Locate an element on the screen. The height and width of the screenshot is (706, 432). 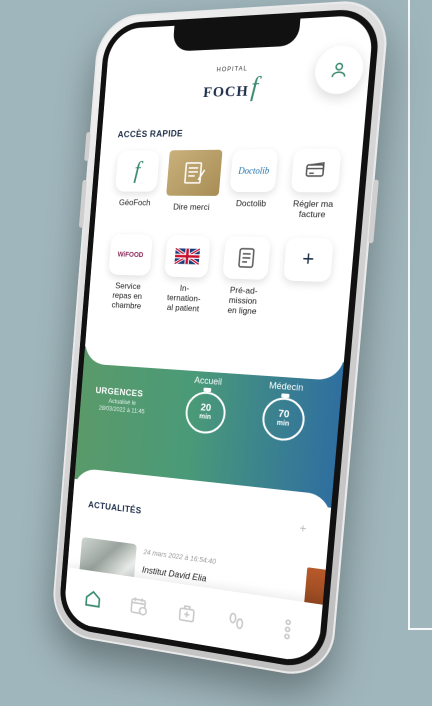
user-icon is located at coordinates (339, 70).